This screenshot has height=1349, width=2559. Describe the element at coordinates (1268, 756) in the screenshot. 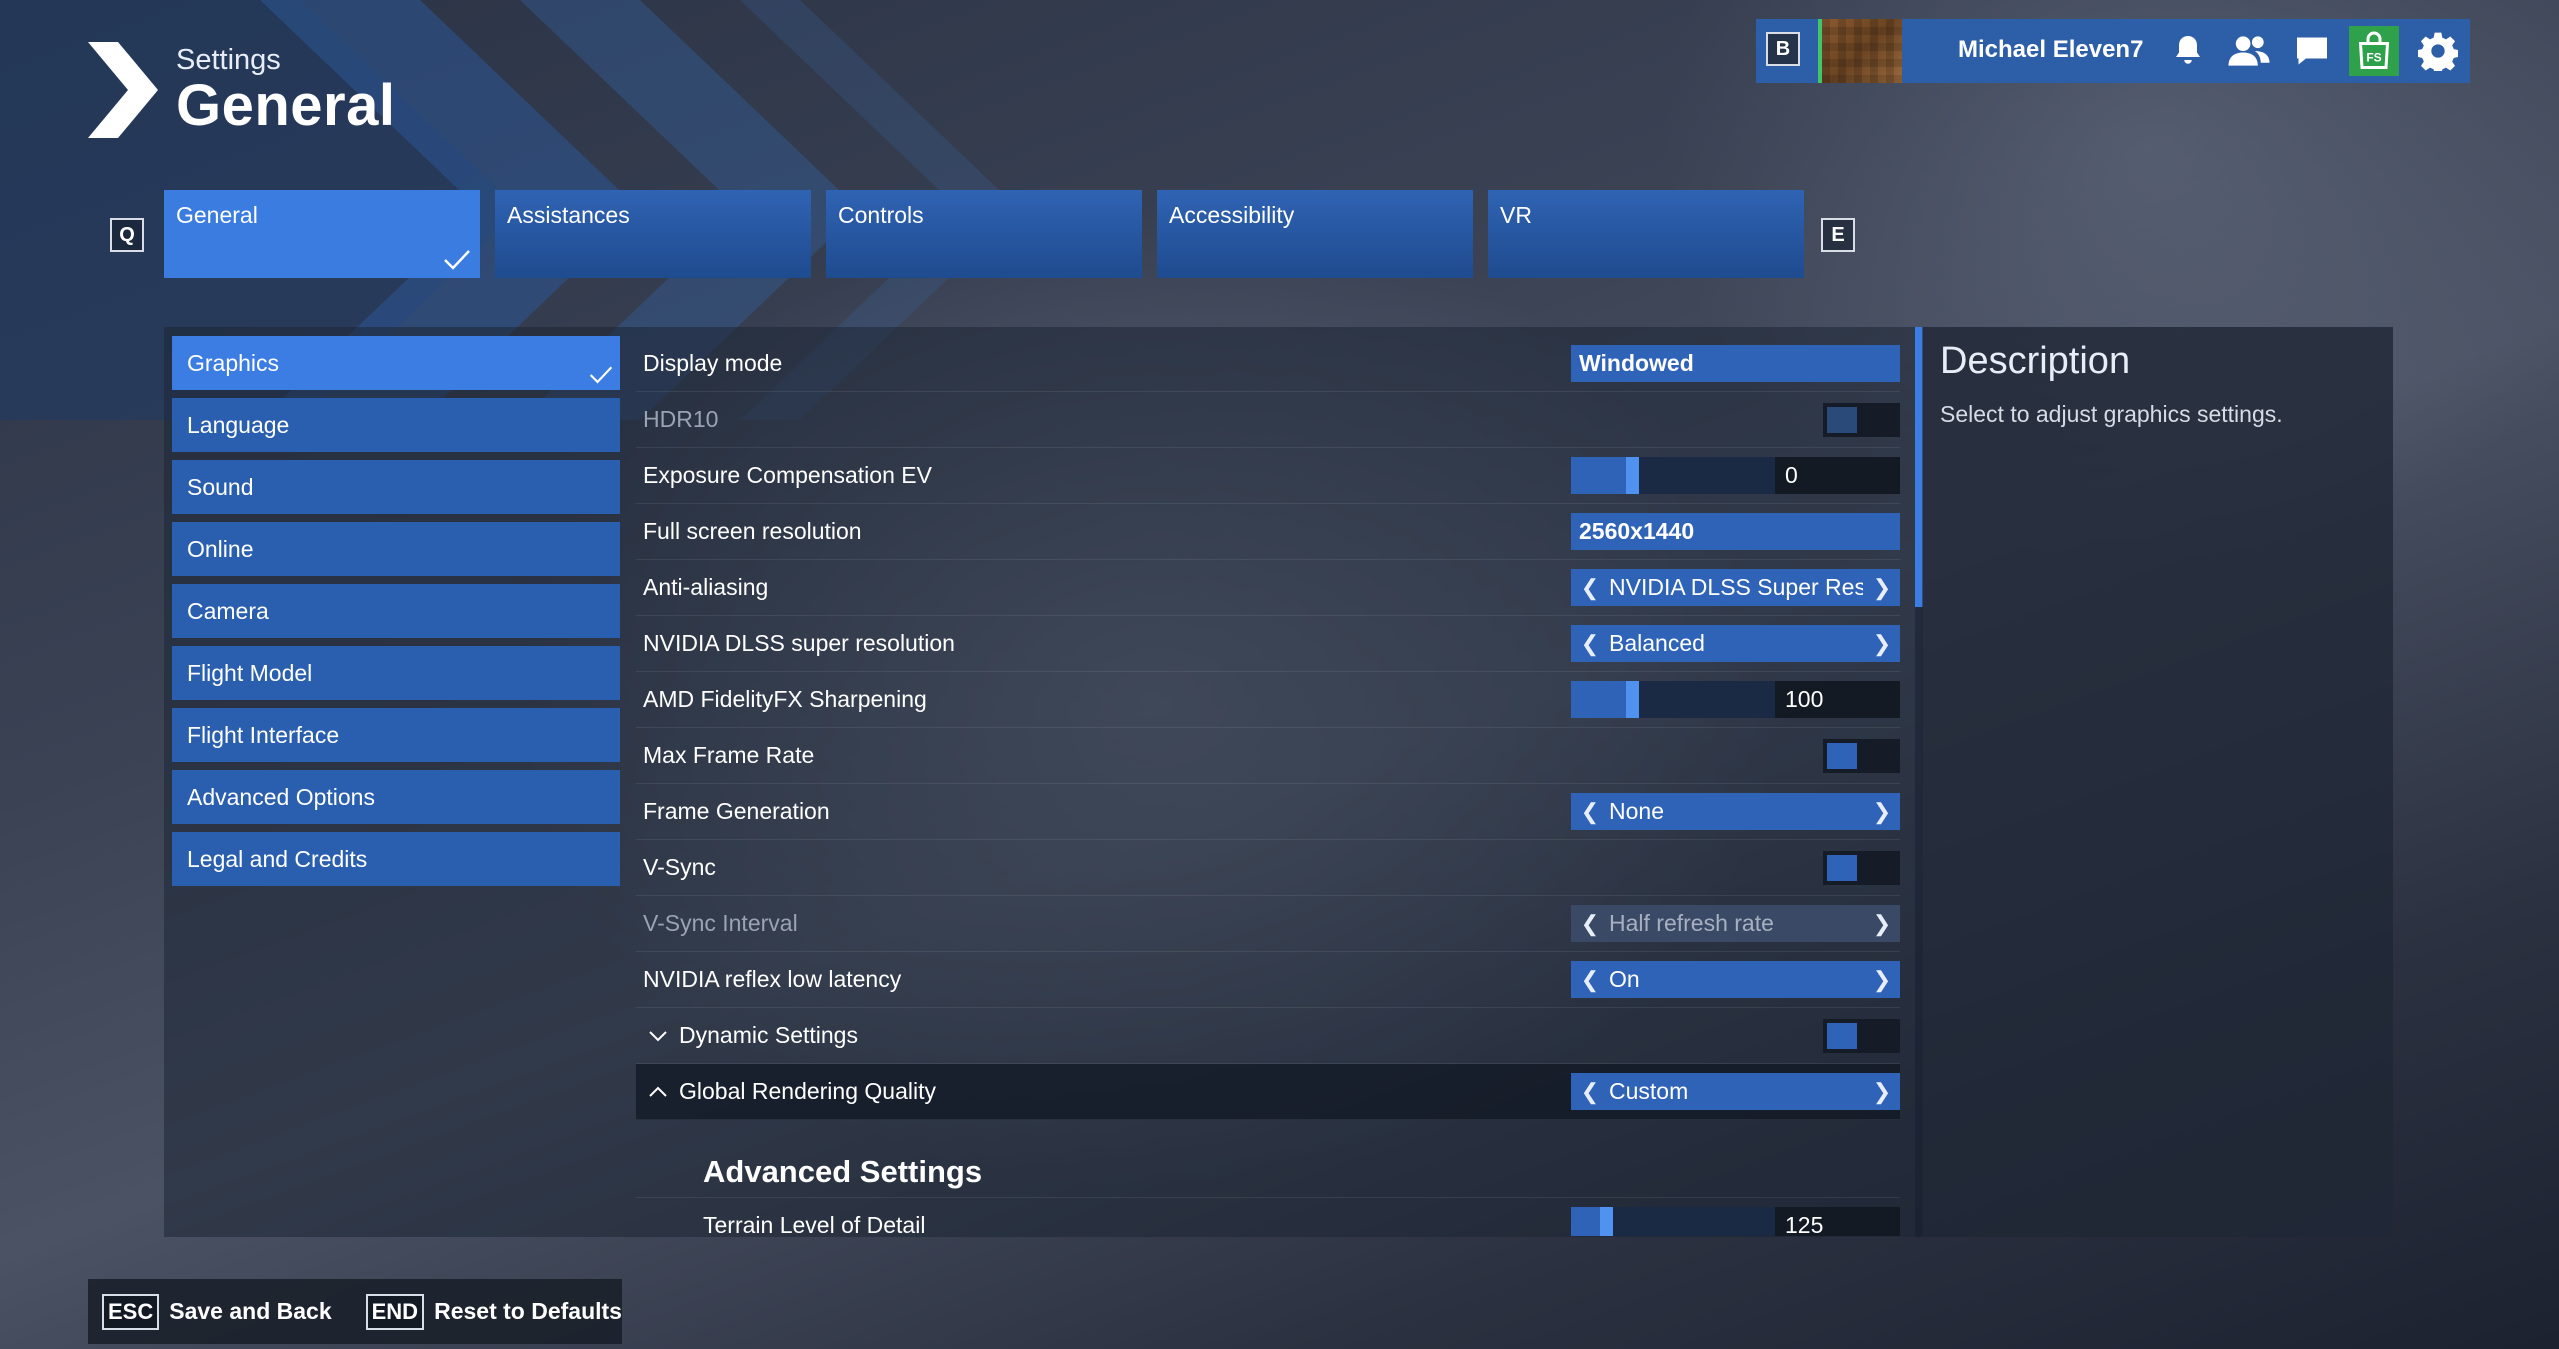

I see `setting-max-frame-rate: Max Frame Rate` at that location.